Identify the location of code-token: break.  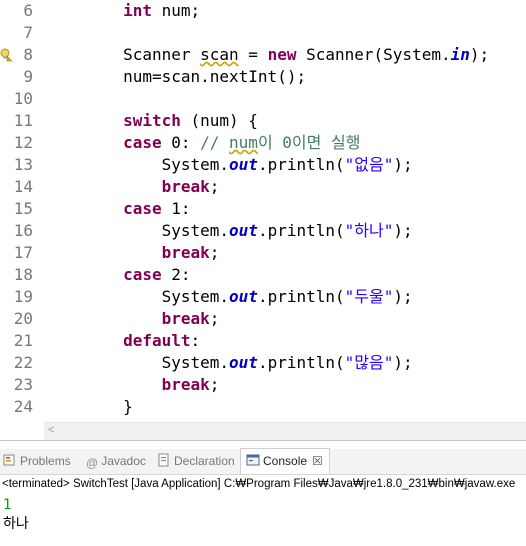
(185, 252).